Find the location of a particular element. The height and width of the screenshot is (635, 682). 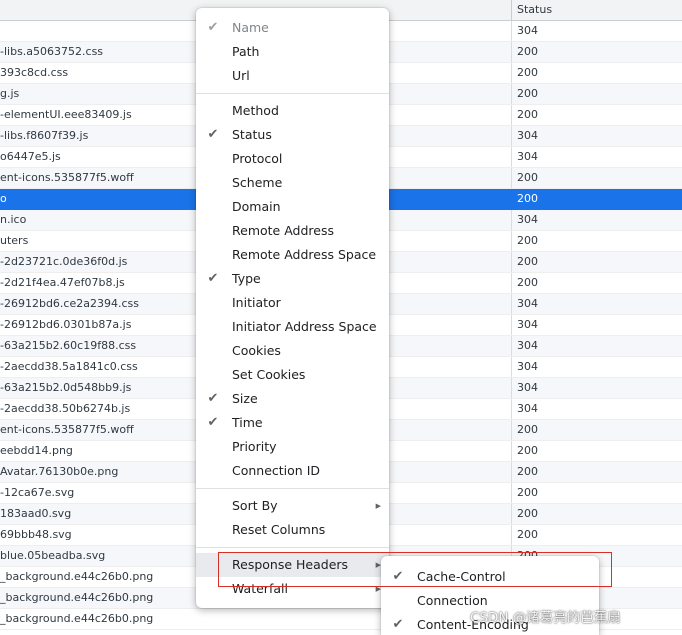

menu-item-url: Url is located at coordinates (292, 76).